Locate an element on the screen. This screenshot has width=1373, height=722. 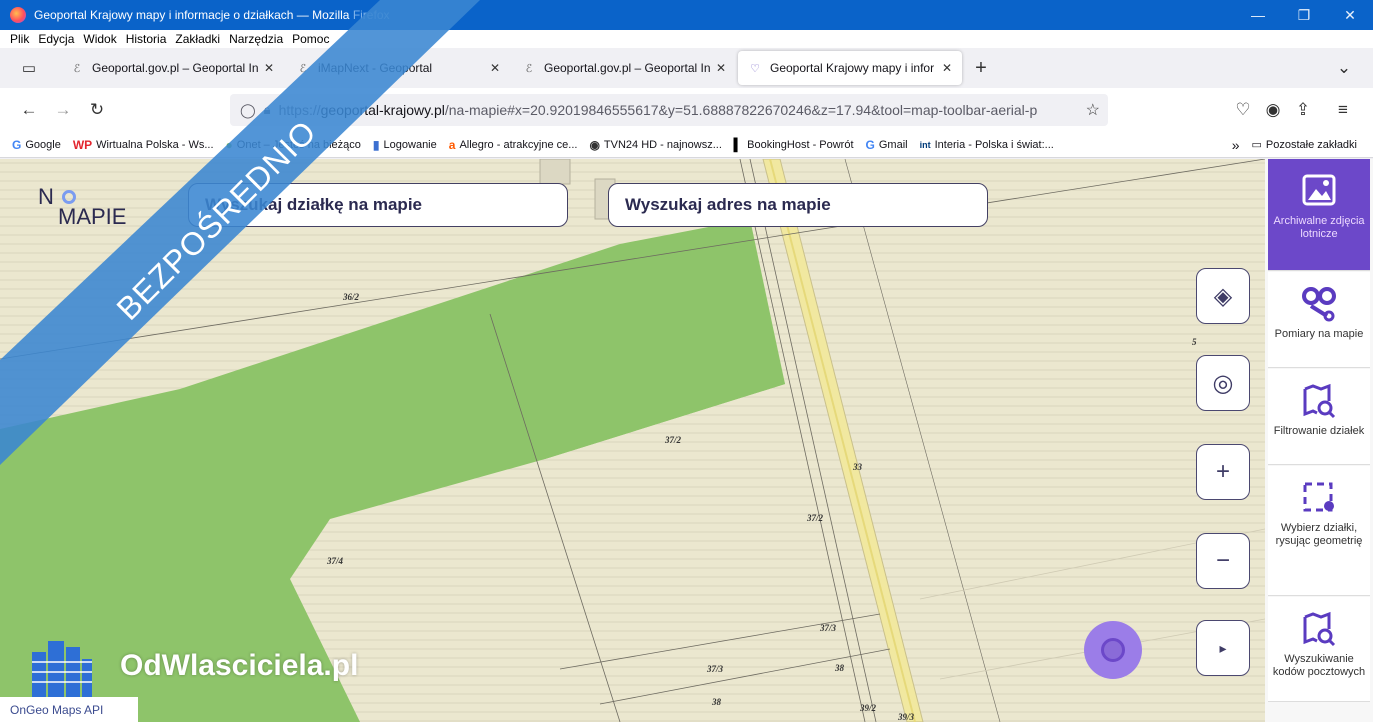
firefox-view-icon: ▭ is located at coordinates (29, 68).